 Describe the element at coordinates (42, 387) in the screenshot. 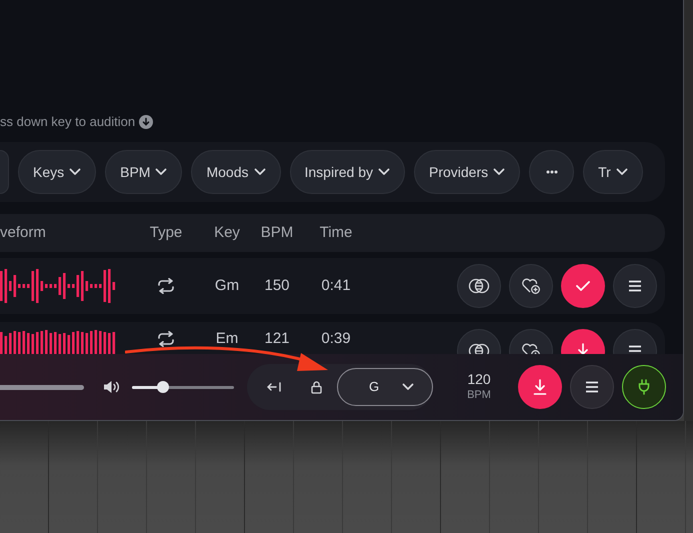

I see `progress-bar` at that location.